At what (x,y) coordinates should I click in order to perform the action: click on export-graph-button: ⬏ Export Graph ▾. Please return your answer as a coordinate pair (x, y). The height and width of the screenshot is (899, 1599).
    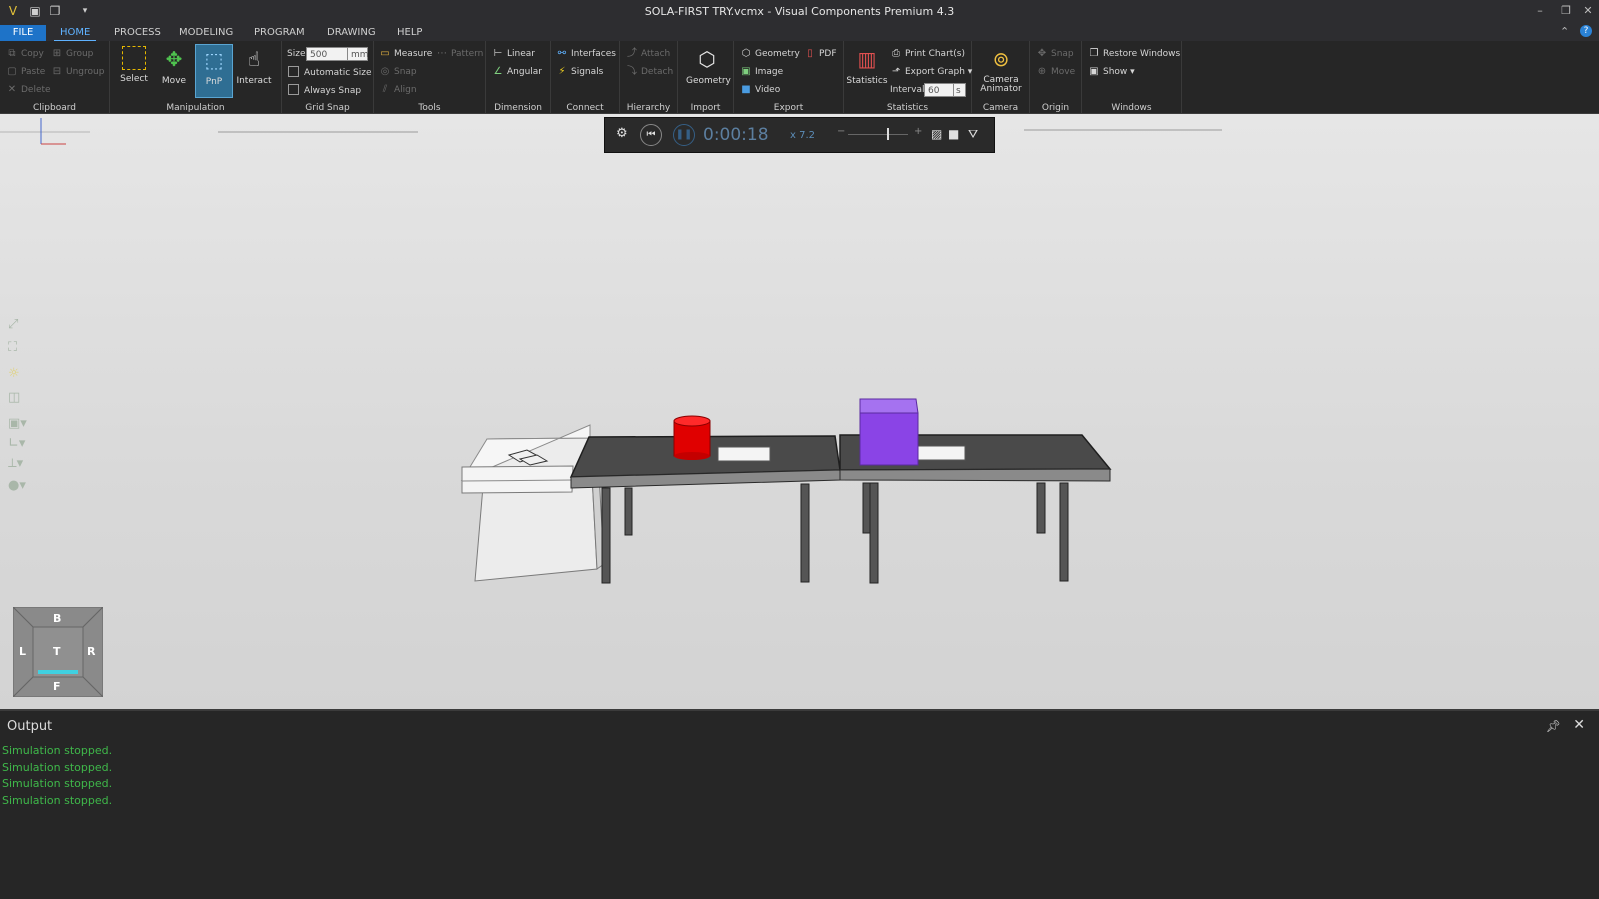
    Looking at the image, I should click on (931, 72).